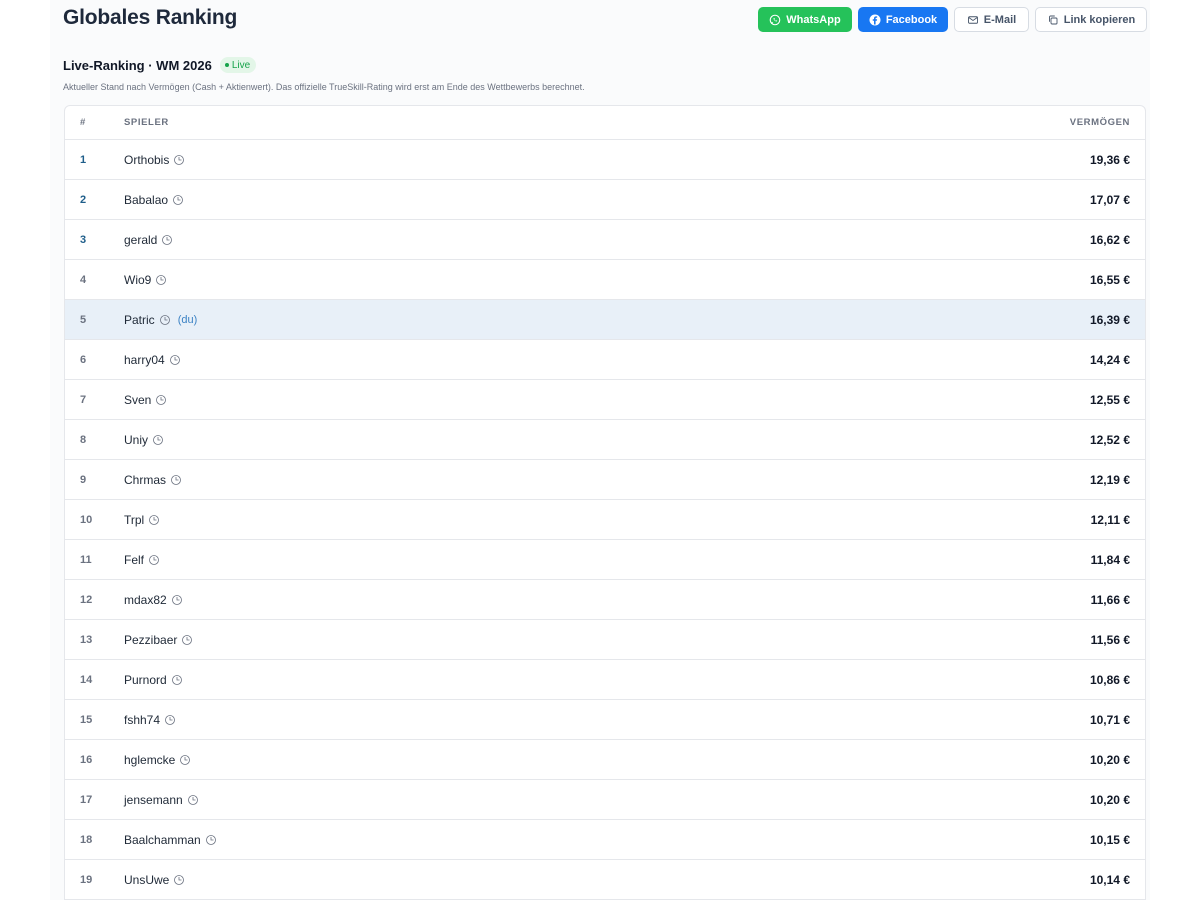 The image size is (1200, 900). Describe the element at coordinates (145, 480) in the screenshot. I see `player-name: Chrmas` at that location.